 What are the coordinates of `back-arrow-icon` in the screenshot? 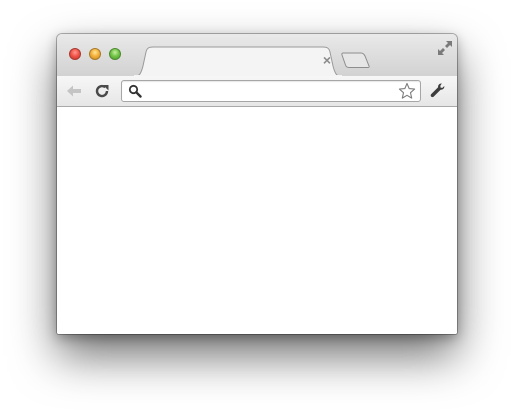 It's located at (74, 91).